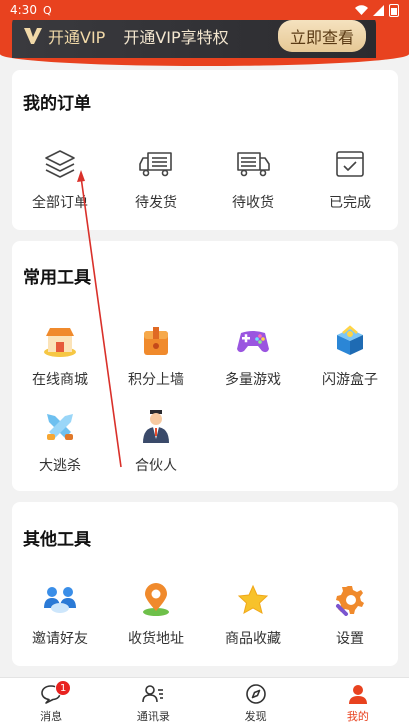  Describe the element at coordinates (60, 600) in the screenshot. I see `invite-icon` at that location.